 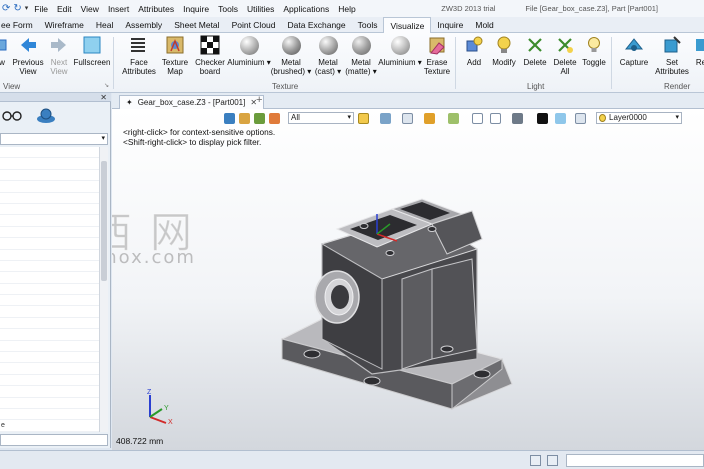 I want to click on tab-free-form: ee Form, so click(x=19, y=24).